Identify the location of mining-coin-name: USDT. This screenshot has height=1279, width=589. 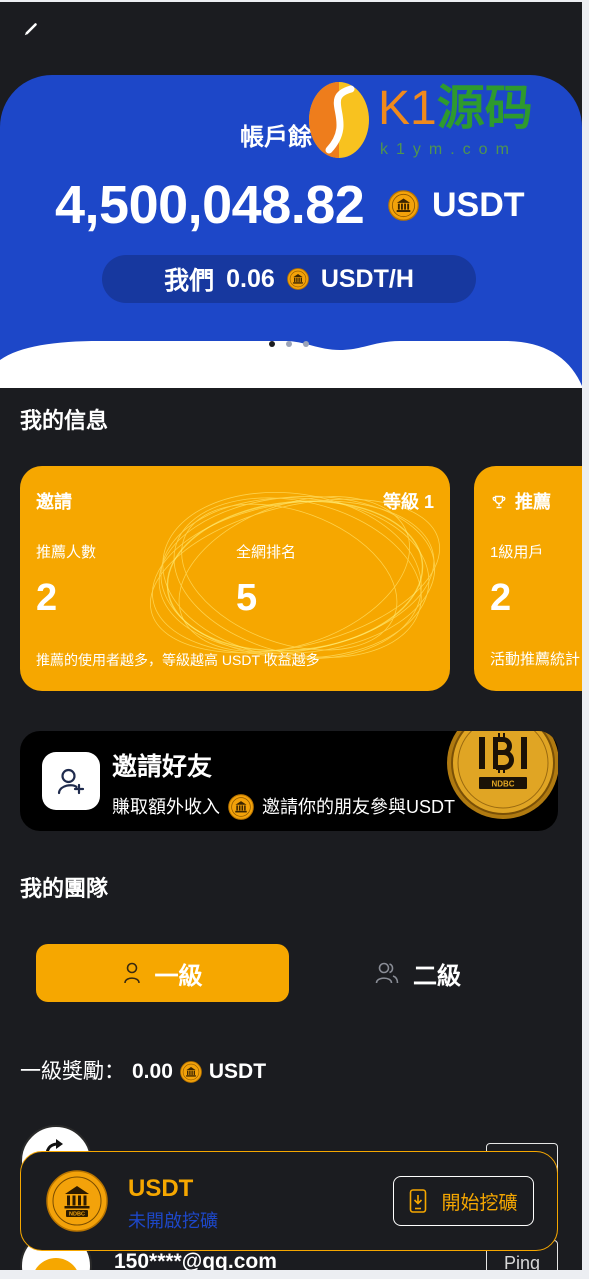
(161, 1188).